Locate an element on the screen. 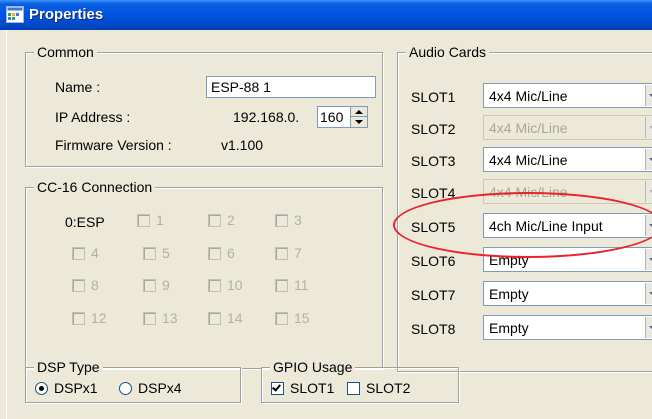 This screenshot has width=652, height=419. slot2-value: 4x4 Mic/Line is located at coordinates (528, 128).